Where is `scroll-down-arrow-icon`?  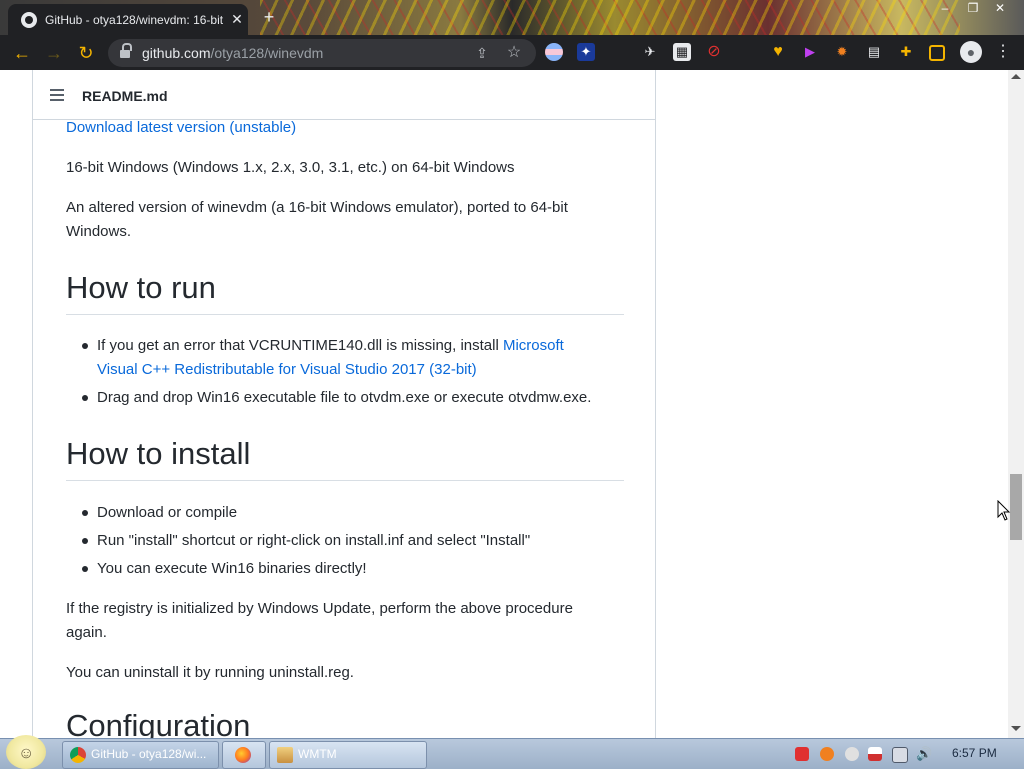
scroll-down-arrow-icon is located at coordinates (1016, 728).